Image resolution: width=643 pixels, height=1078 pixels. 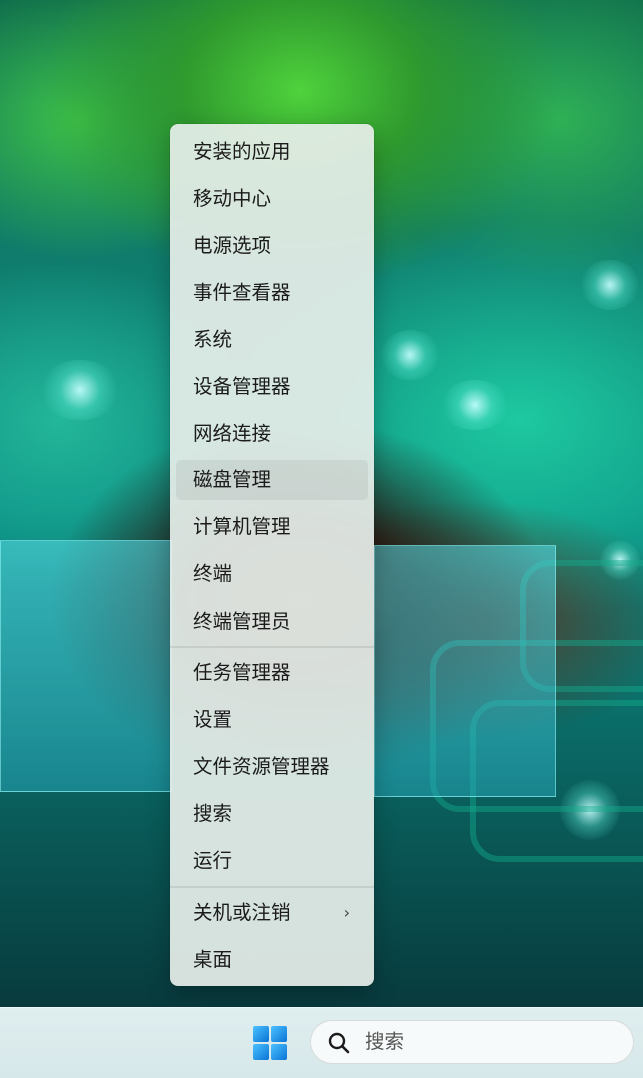 I want to click on menu-item-mobility-center: 移动中心, so click(x=272, y=199).